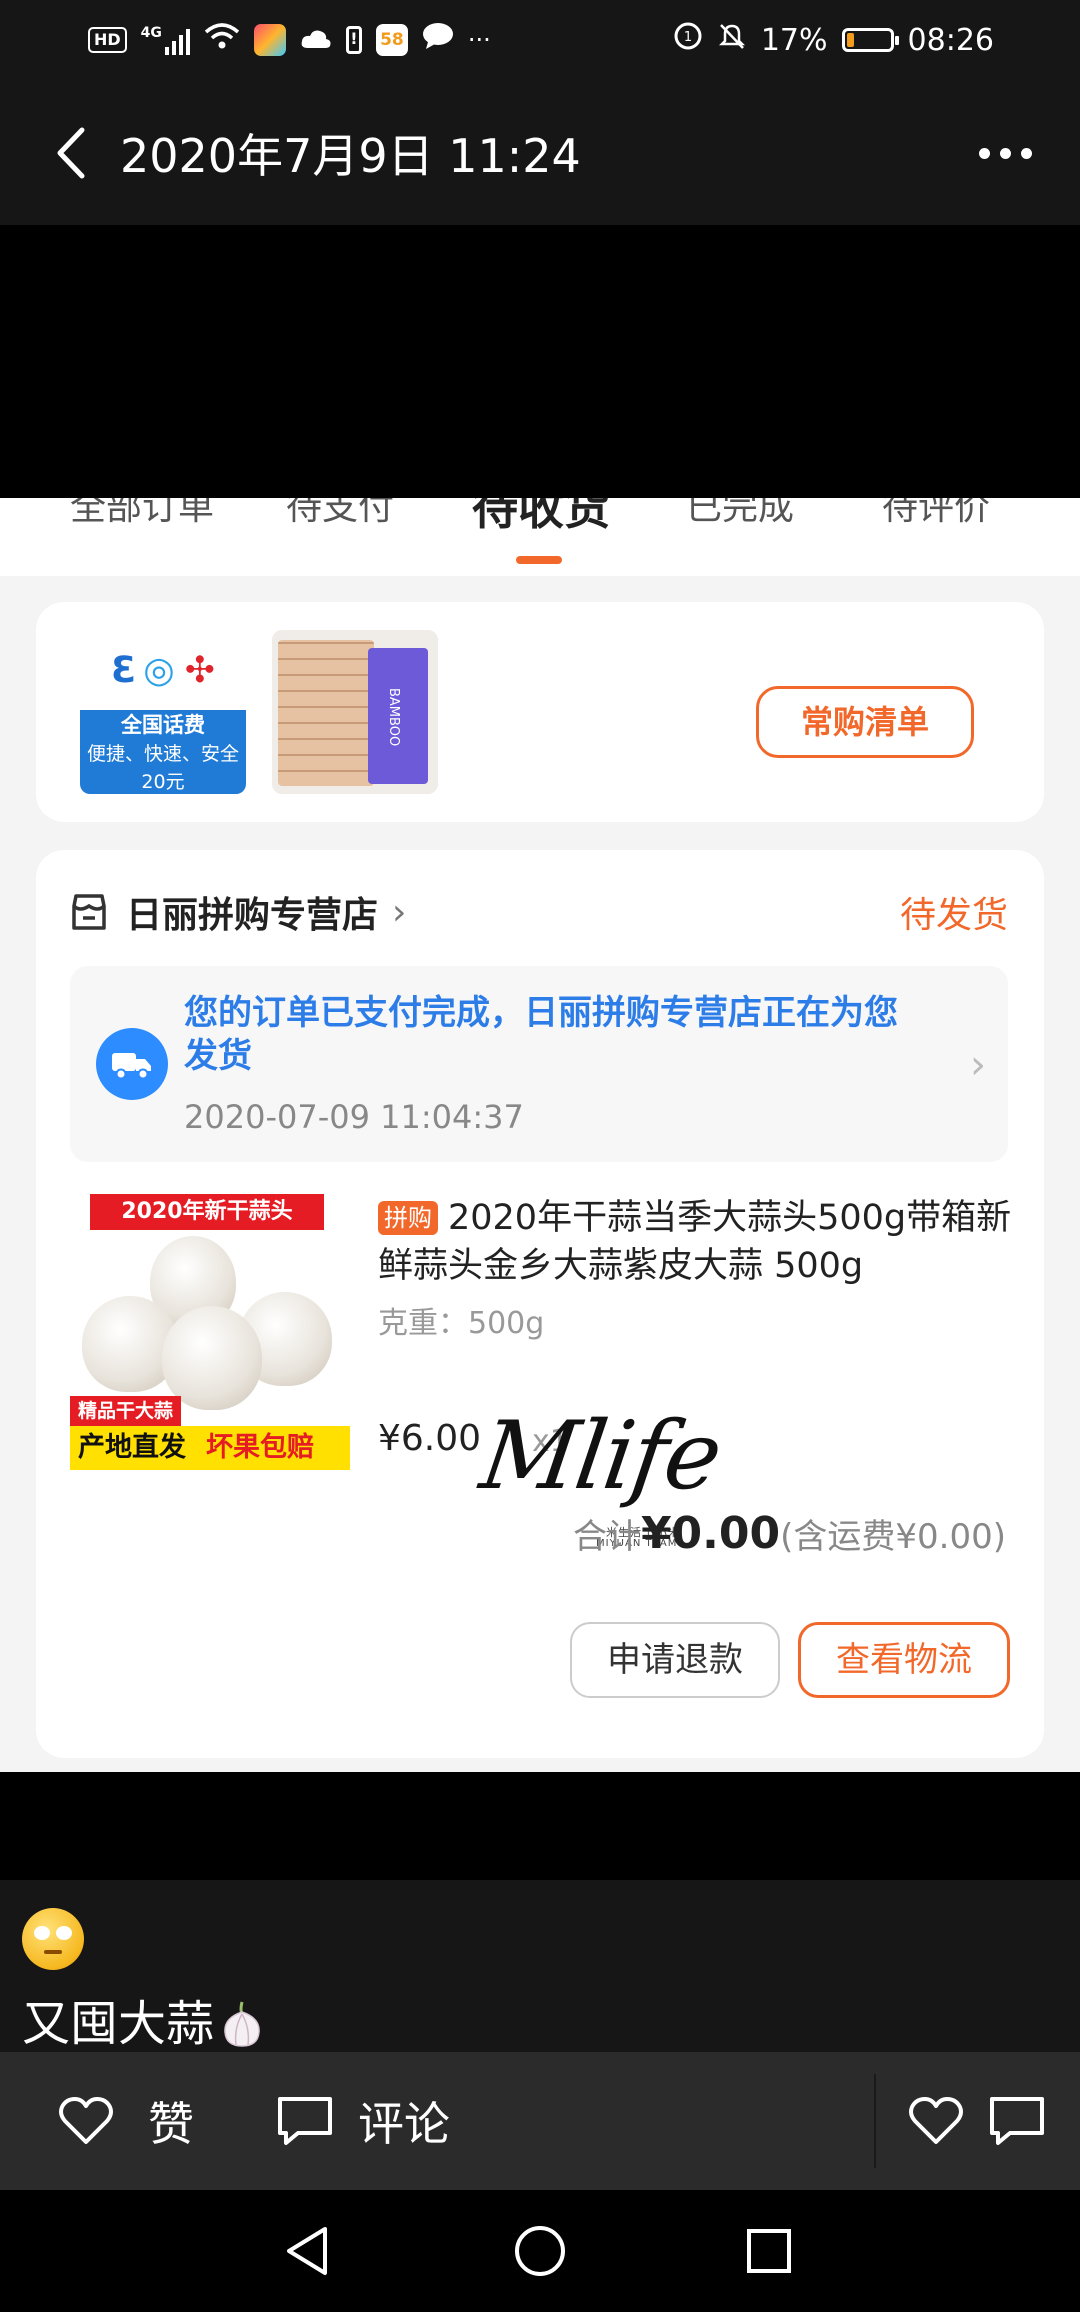  What do you see at coordinates (326, 713) in the screenshot?
I see `tissue-rolls` at bounding box center [326, 713].